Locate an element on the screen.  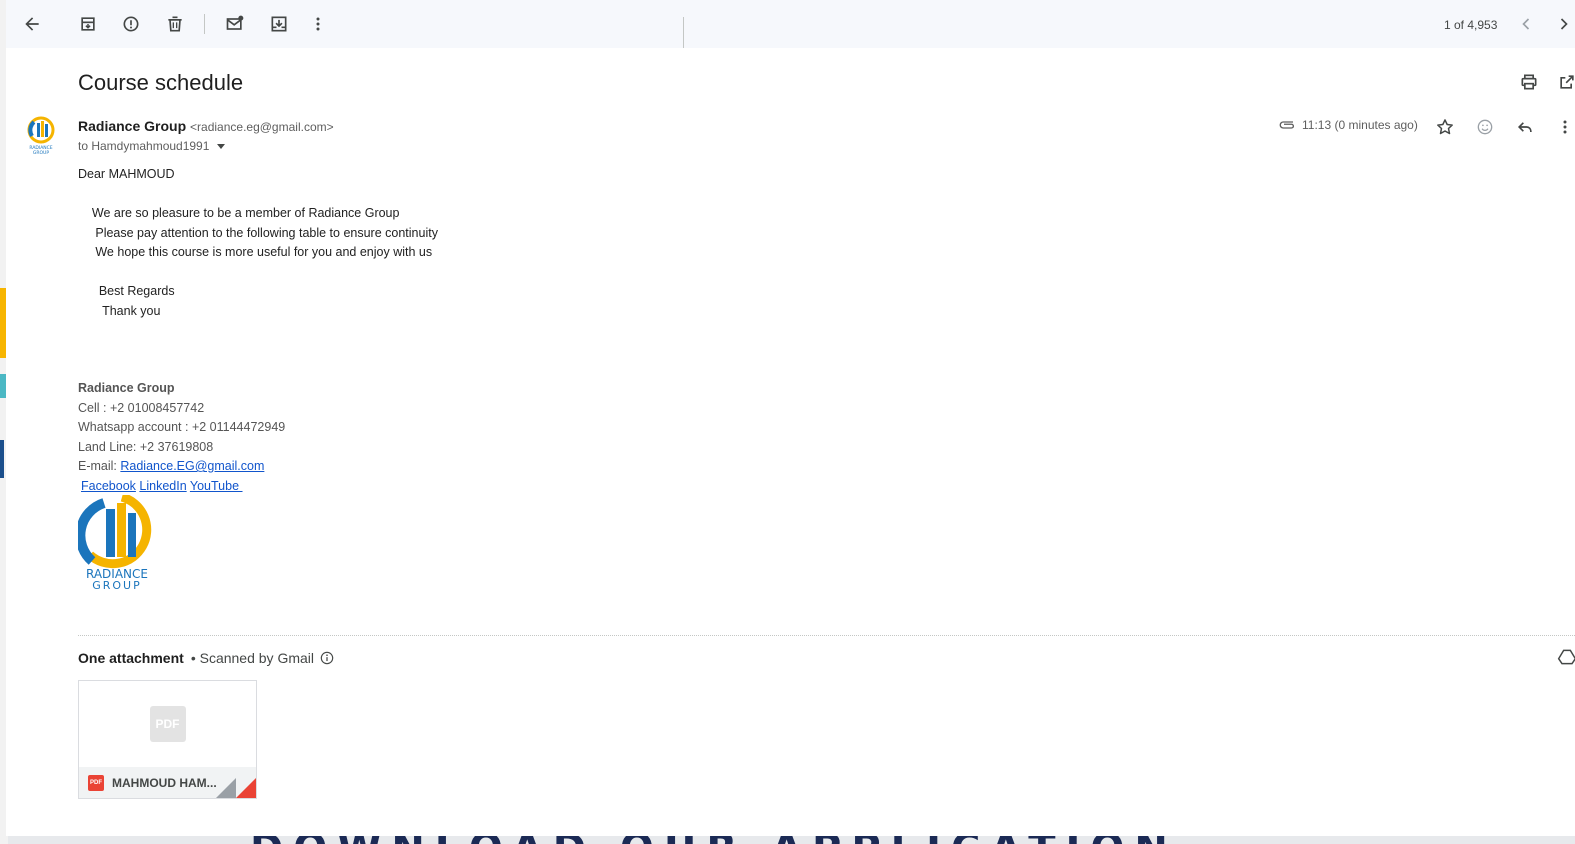
back-button is located at coordinates (32, 24).